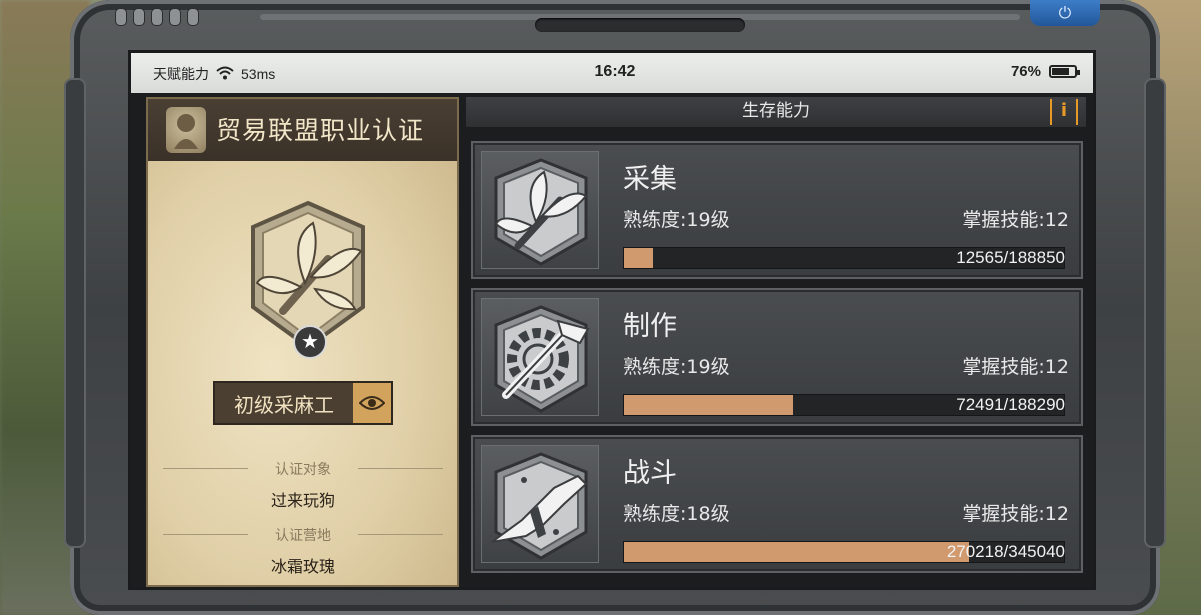  I want to click on status-bar: 天赋能力 53ms 16:42 76%, so click(612, 73).